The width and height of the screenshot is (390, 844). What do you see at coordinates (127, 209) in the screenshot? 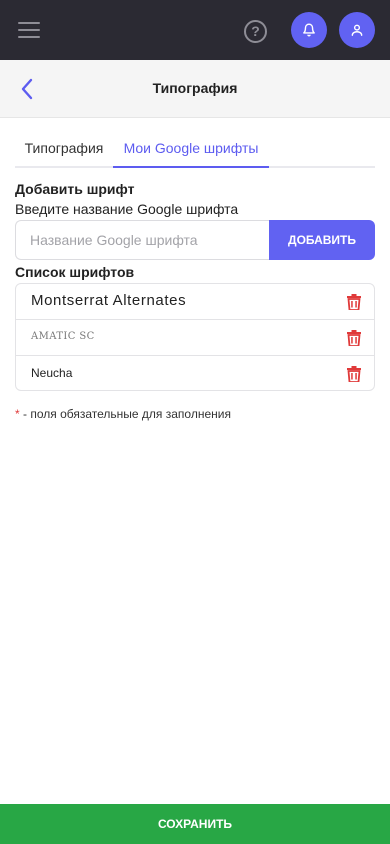
I see `add-font-label: Введите название Google шрифта` at bounding box center [127, 209].